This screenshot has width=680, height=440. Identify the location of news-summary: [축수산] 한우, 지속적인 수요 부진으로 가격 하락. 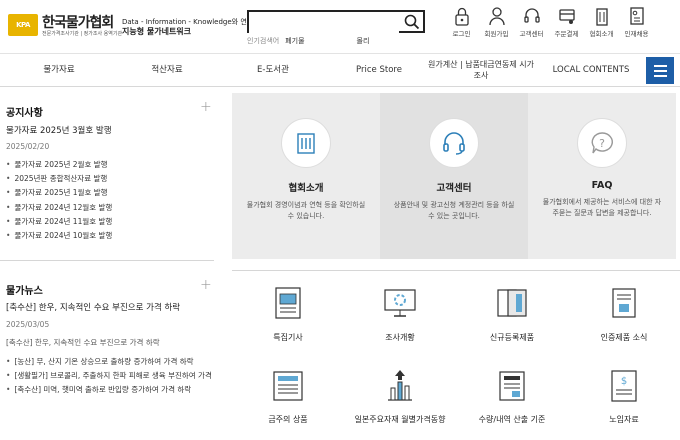
(83, 342).